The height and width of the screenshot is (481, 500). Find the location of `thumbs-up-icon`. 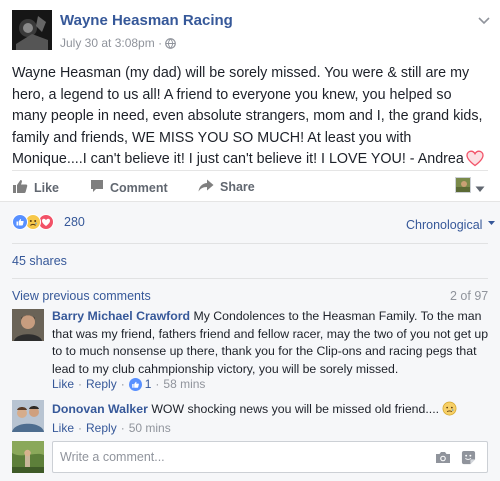

thumbs-up-icon is located at coordinates (23, 188).